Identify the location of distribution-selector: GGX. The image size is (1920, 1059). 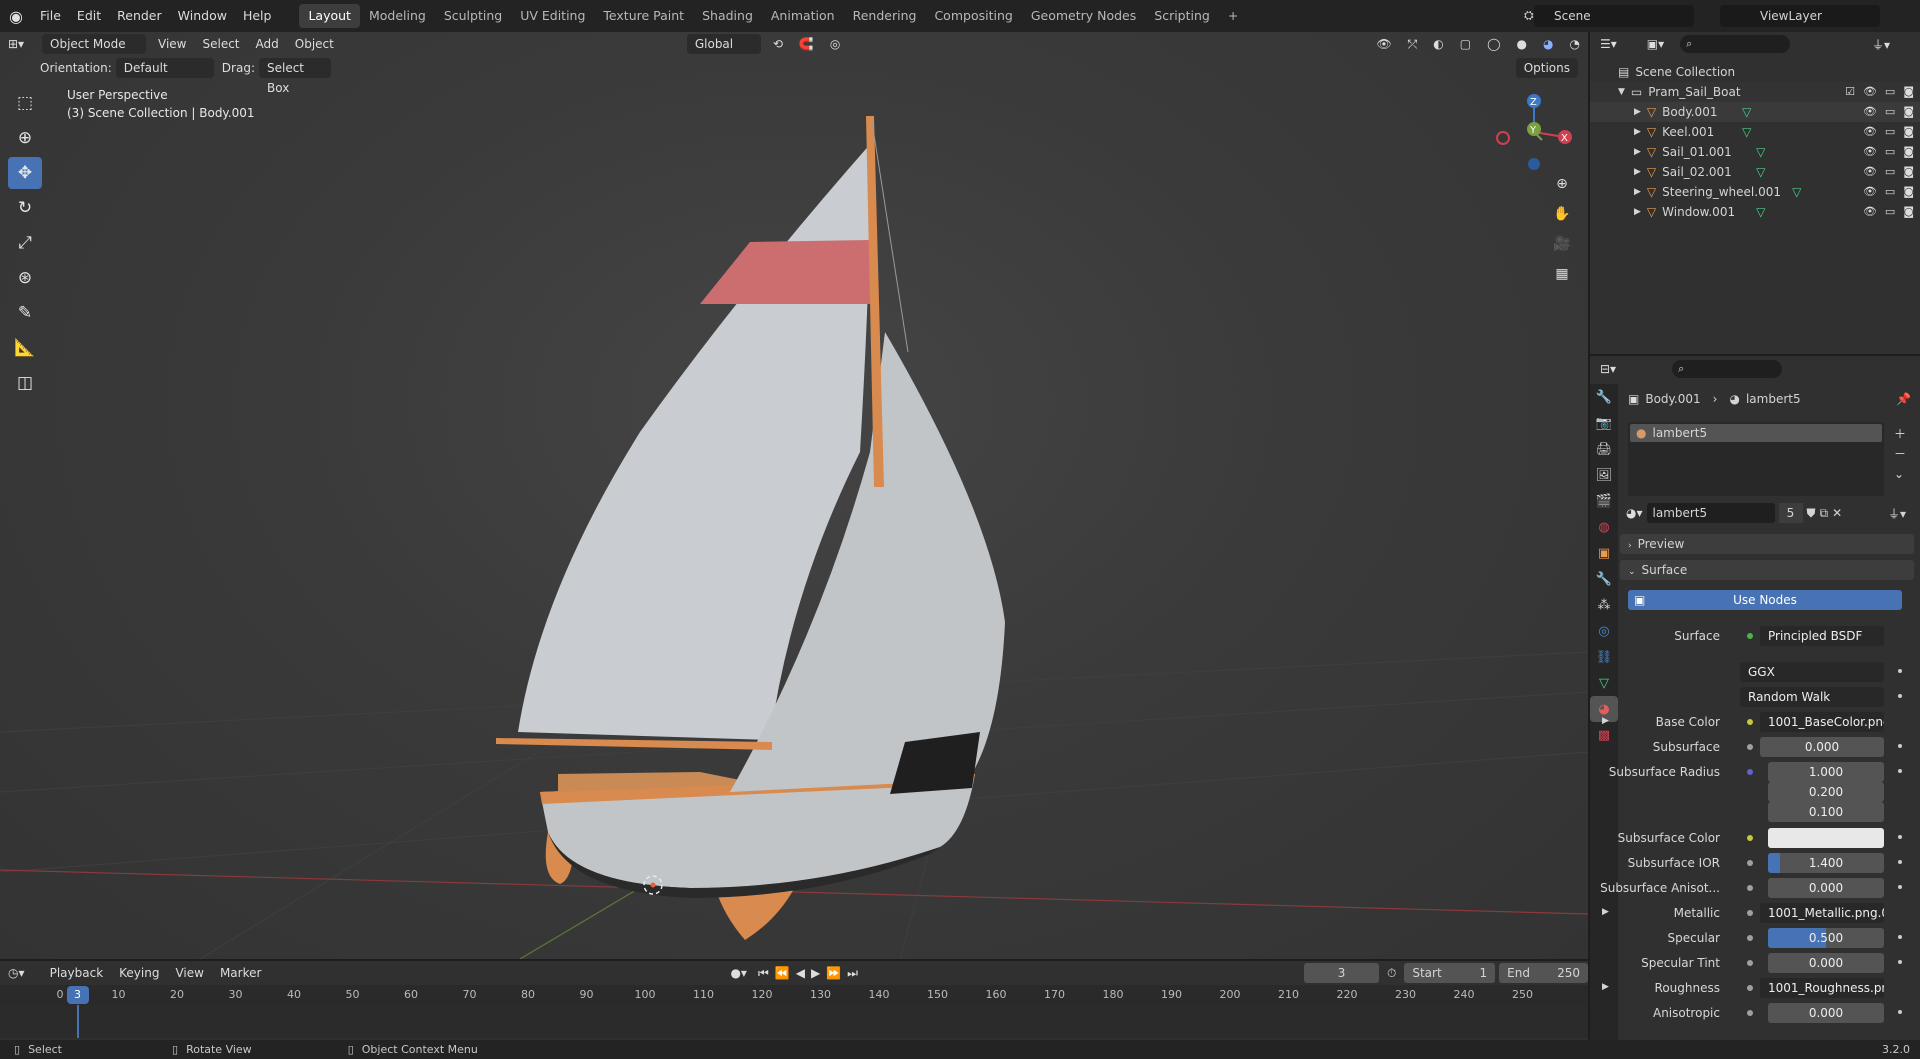
(1812, 672).